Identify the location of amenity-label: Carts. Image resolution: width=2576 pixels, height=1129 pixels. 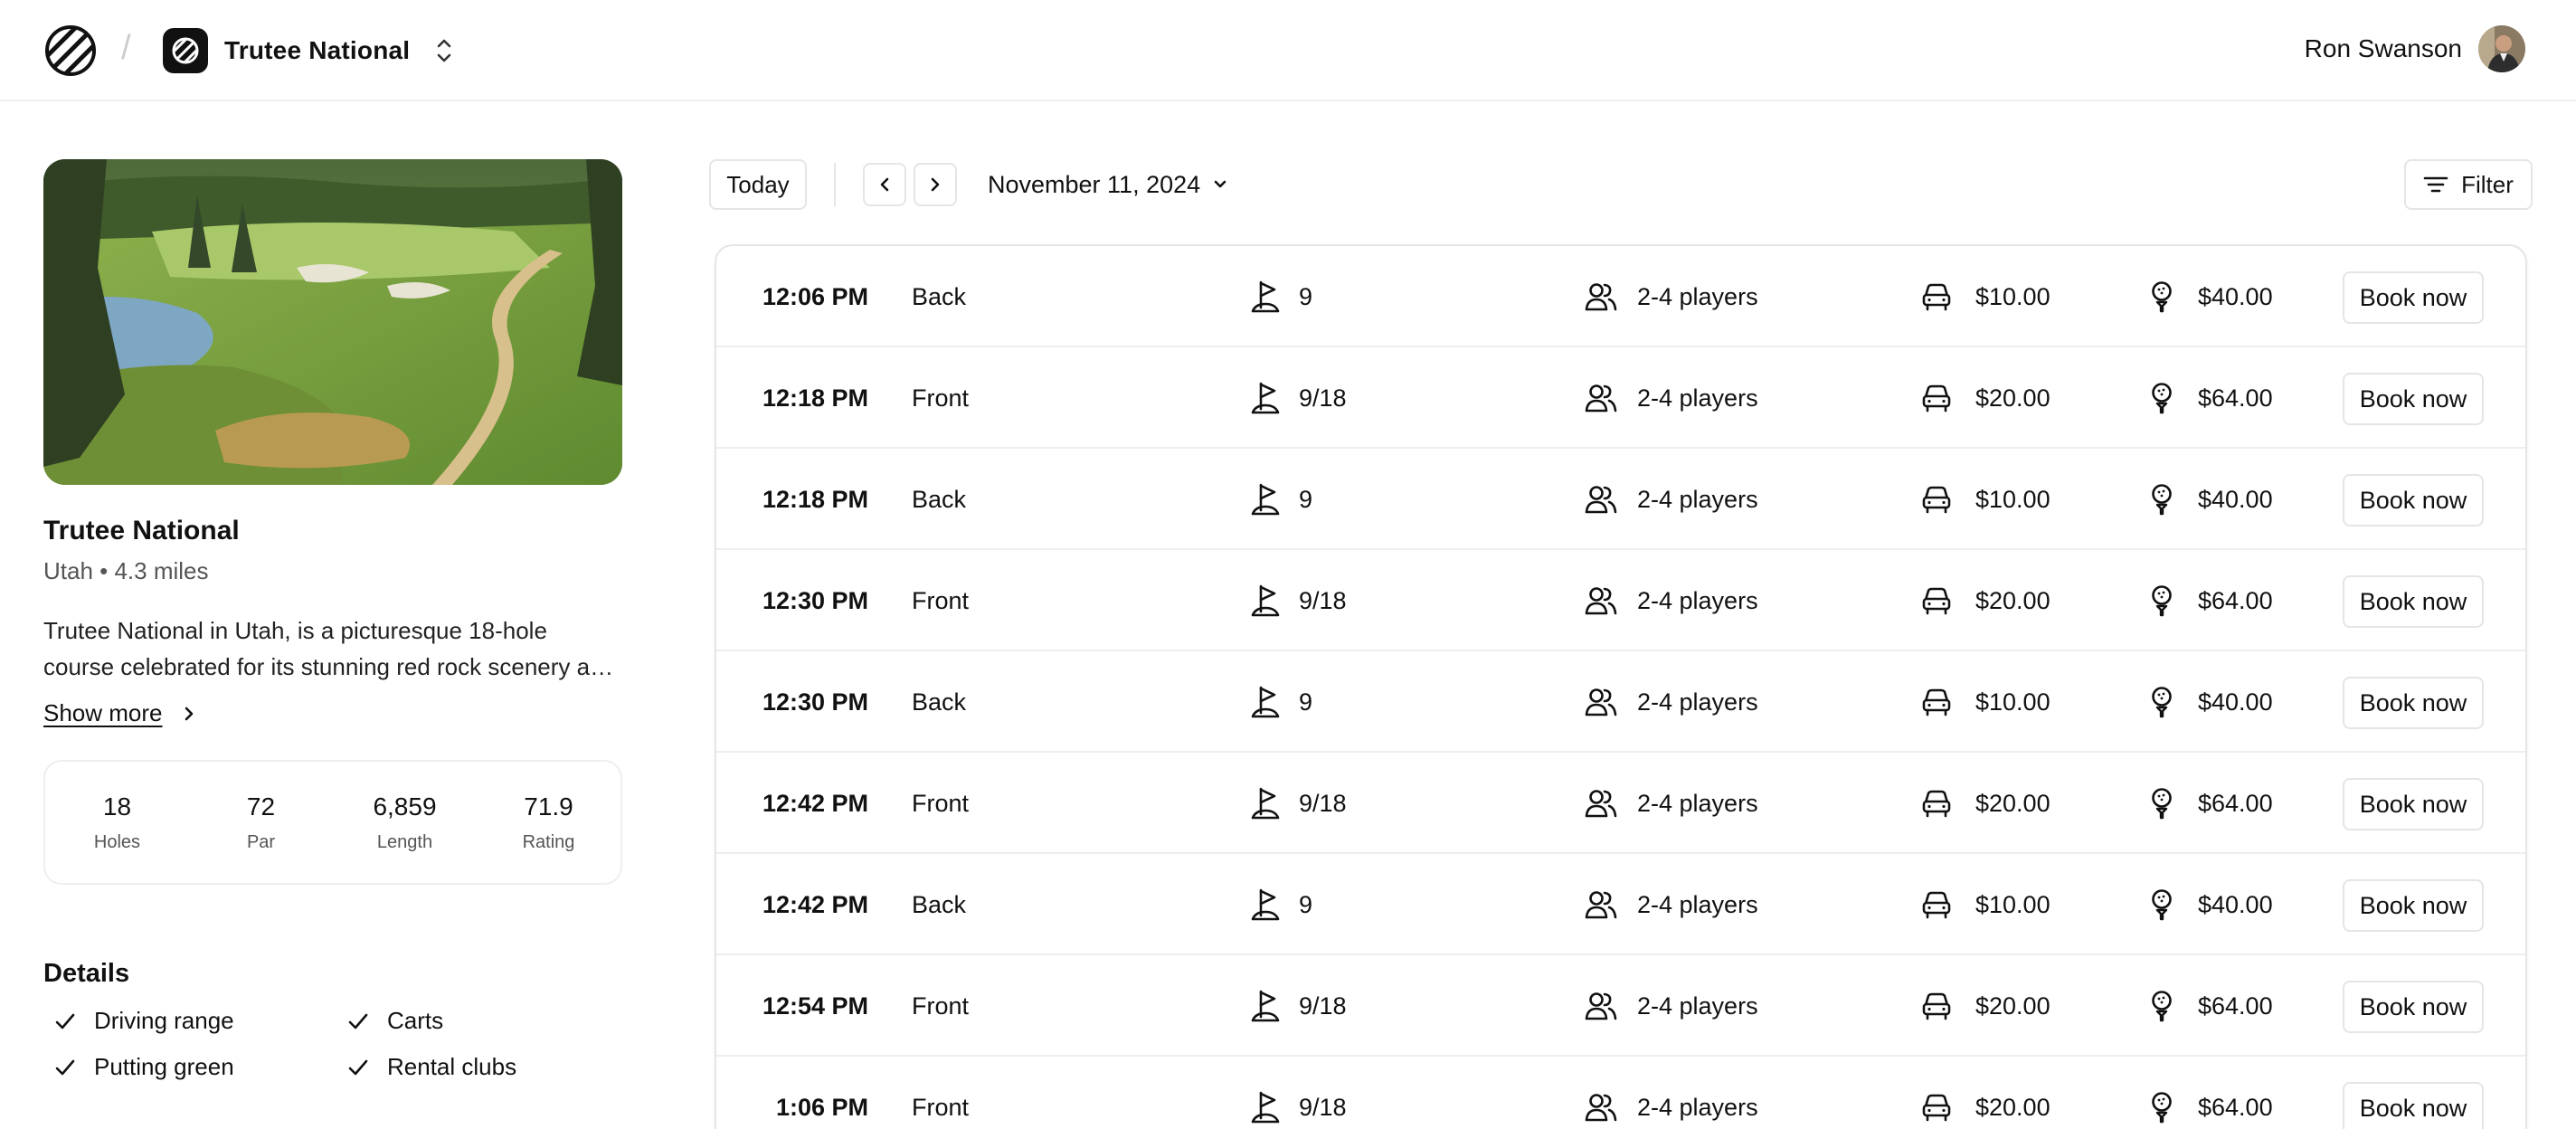
(416, 1020).